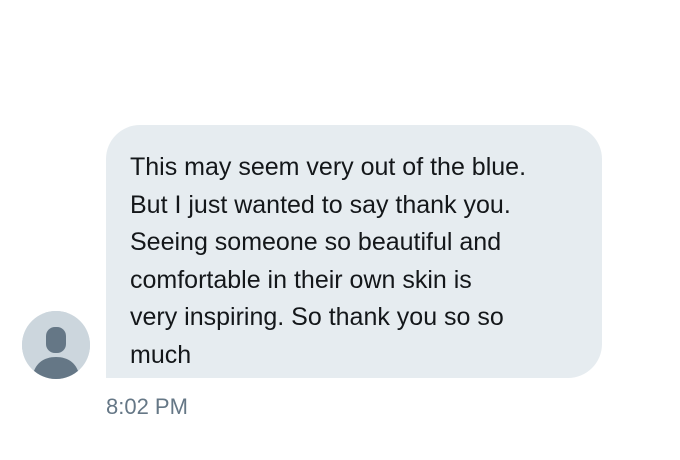 The image size is (680, 460). I want to click on sender-avatar, so click(56, 345).